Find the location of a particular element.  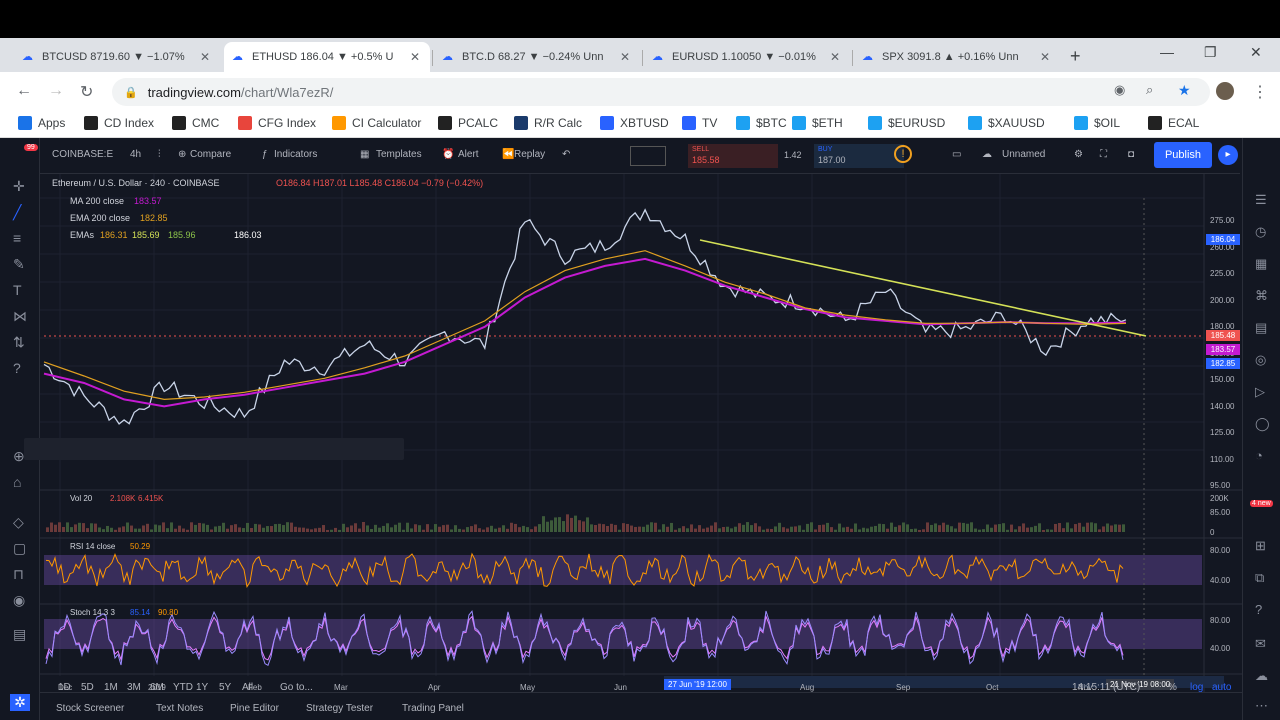

star-icon: ★ is located at coordinates (1184, 90).